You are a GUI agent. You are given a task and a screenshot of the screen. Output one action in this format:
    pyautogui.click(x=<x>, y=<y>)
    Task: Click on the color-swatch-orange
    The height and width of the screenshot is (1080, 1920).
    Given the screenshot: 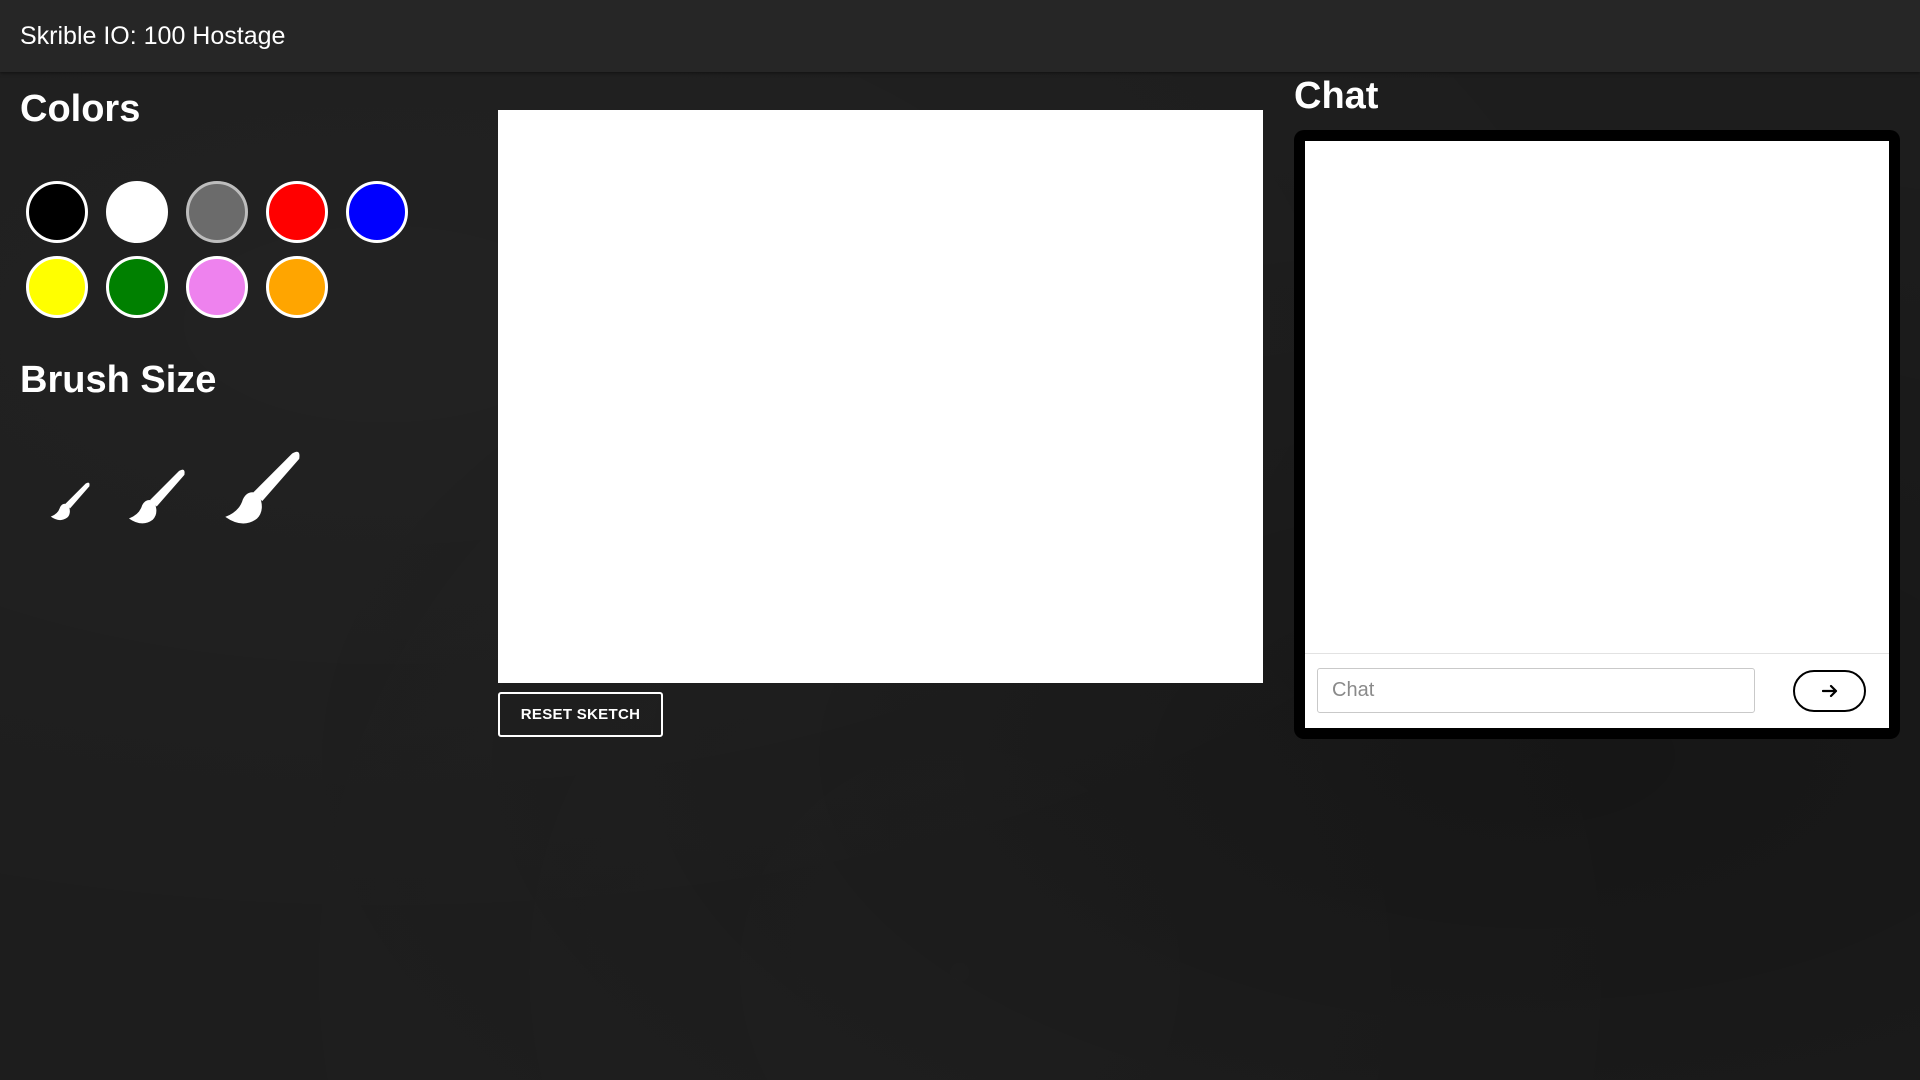 What is the action you would take?
    pyautogui.click(x=297, y=287)
    